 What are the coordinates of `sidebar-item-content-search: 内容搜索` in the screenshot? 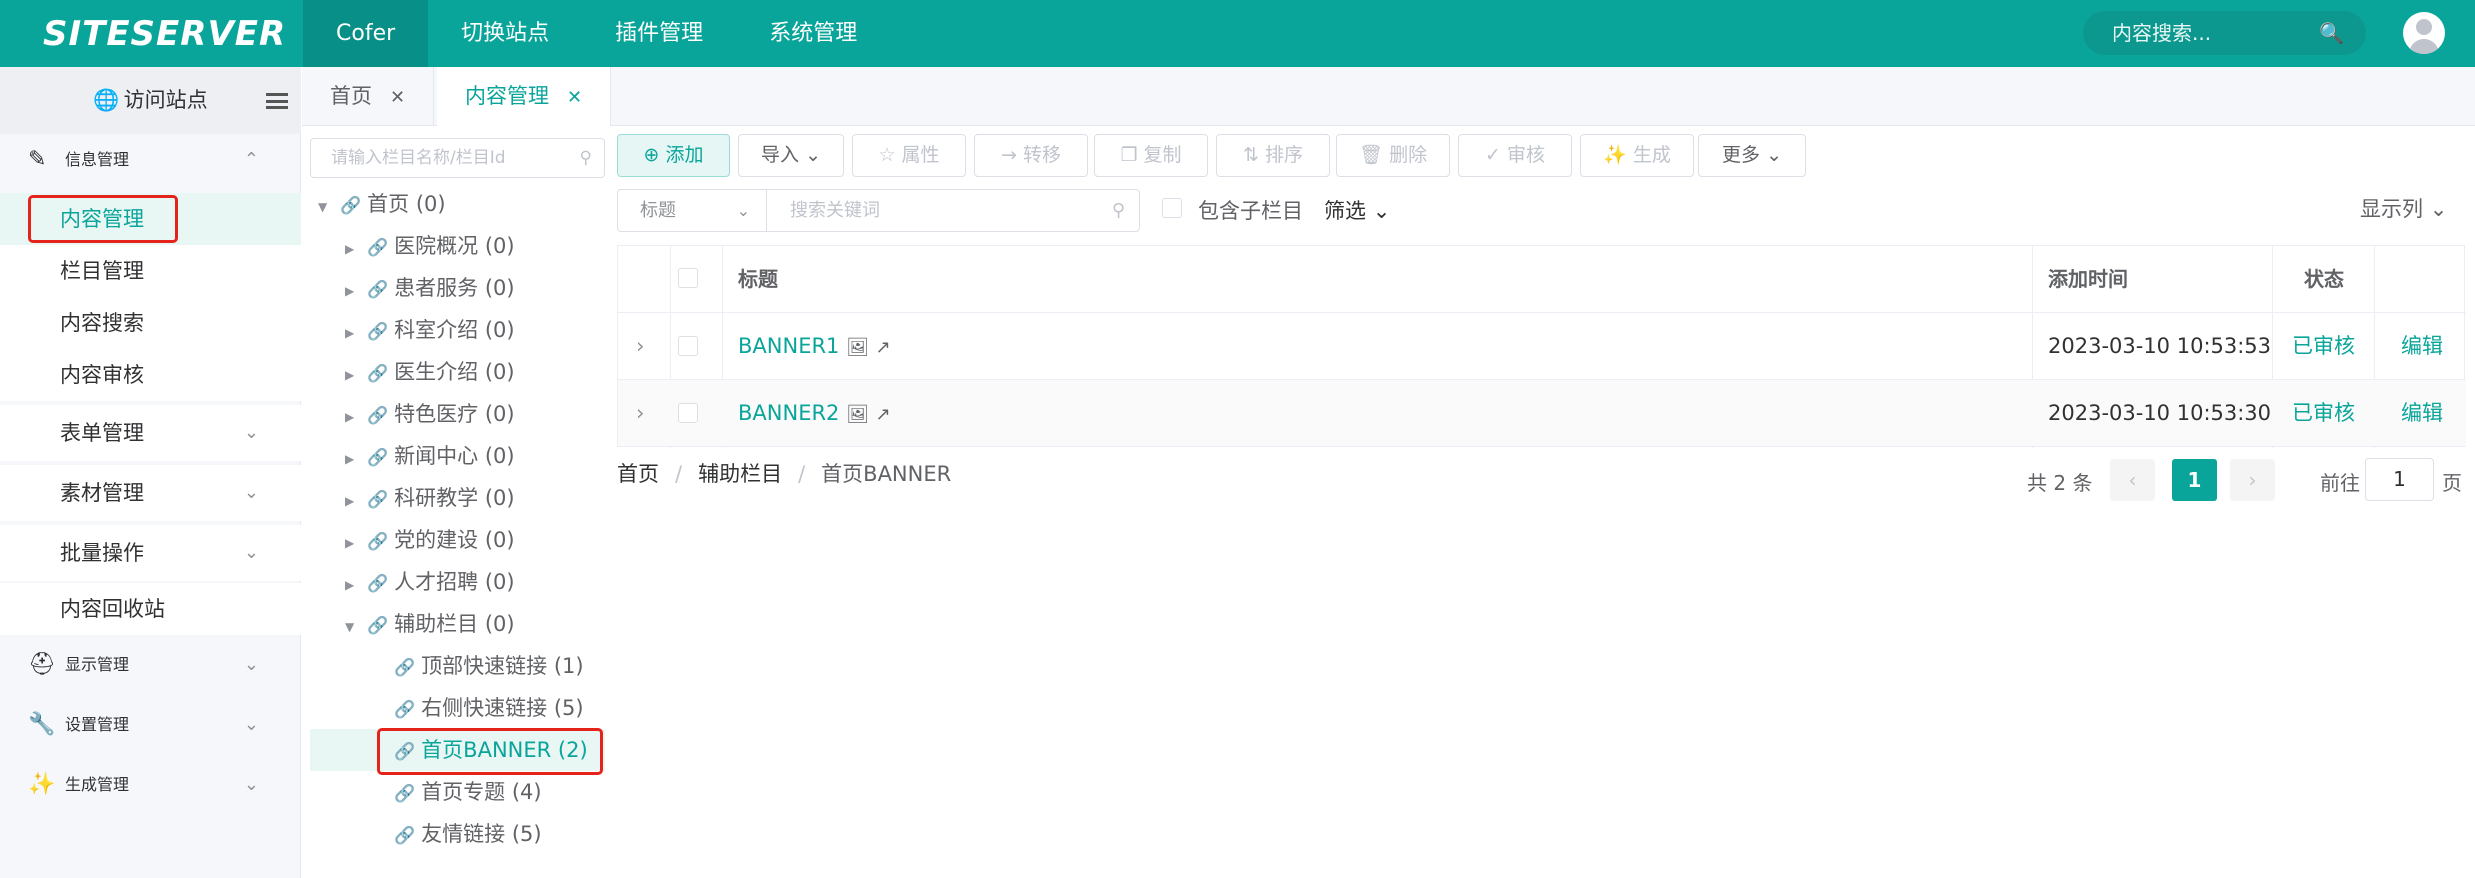 It's located at (150, 323).